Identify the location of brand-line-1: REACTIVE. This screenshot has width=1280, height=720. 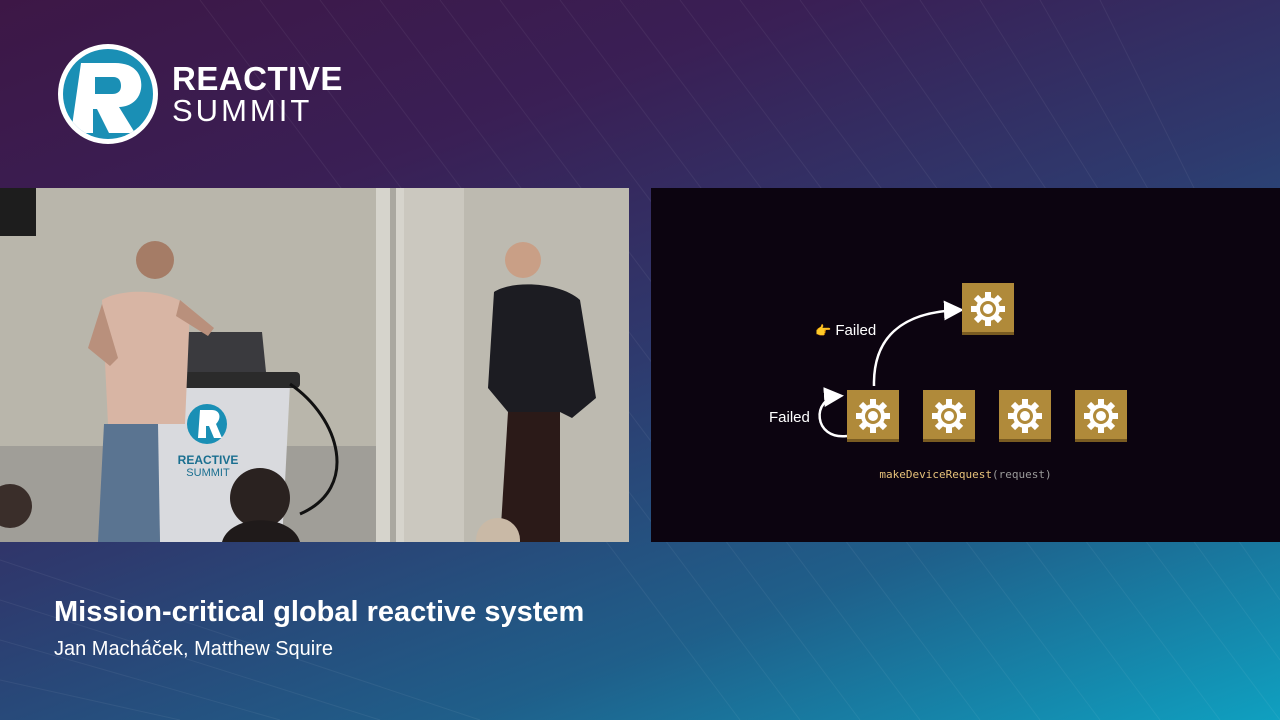
(257, 78).